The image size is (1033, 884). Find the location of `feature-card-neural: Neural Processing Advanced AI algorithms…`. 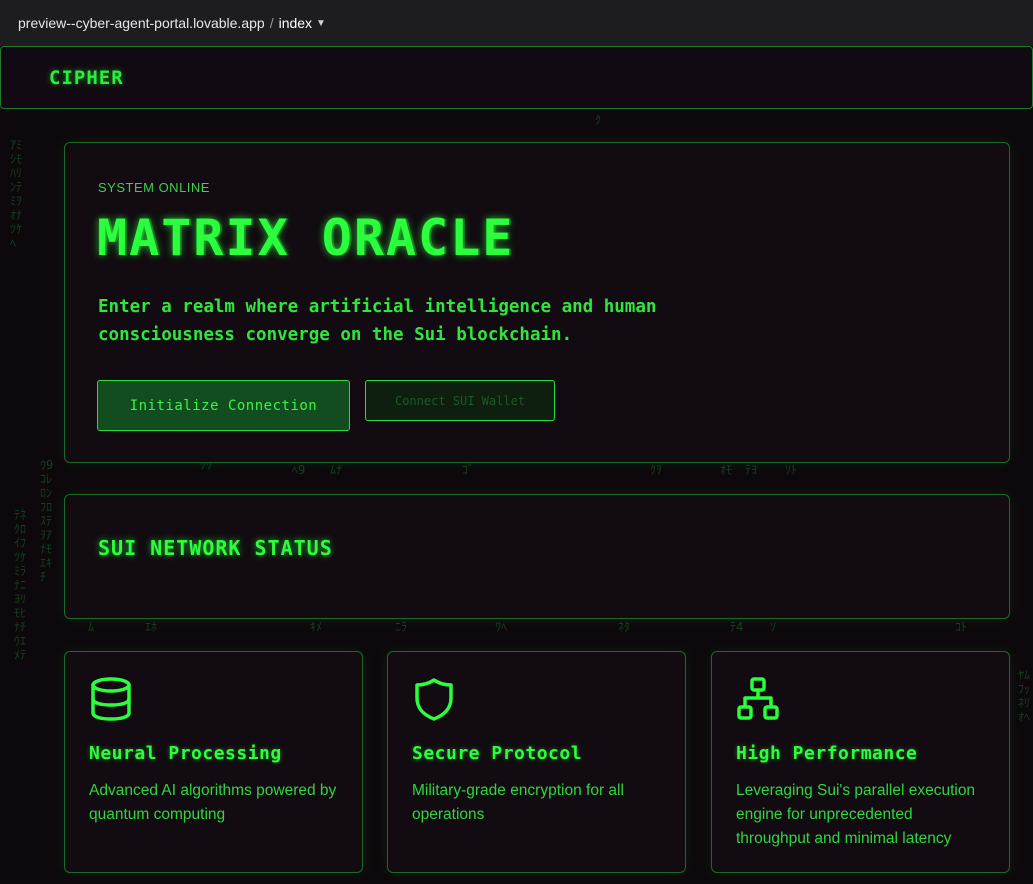

feature-card-neural: Neural Processing Advanced AI algorithms… is located at coordinates (213, 762).